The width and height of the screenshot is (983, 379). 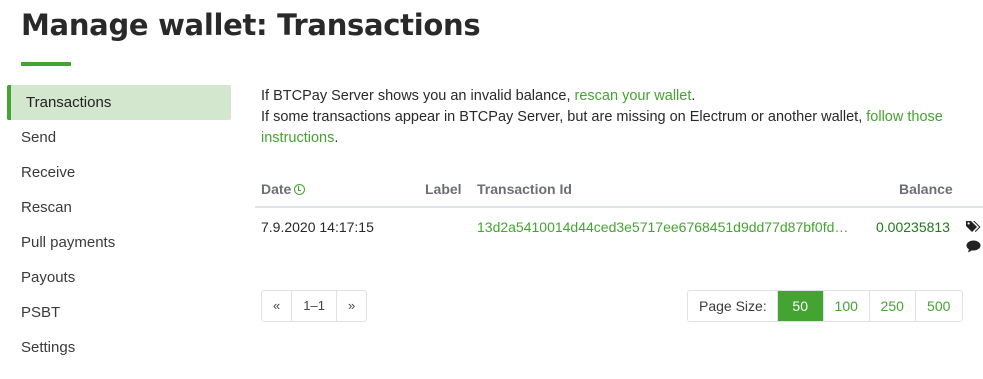 I want to click on column-date: Date, so click(x=283, y=189).